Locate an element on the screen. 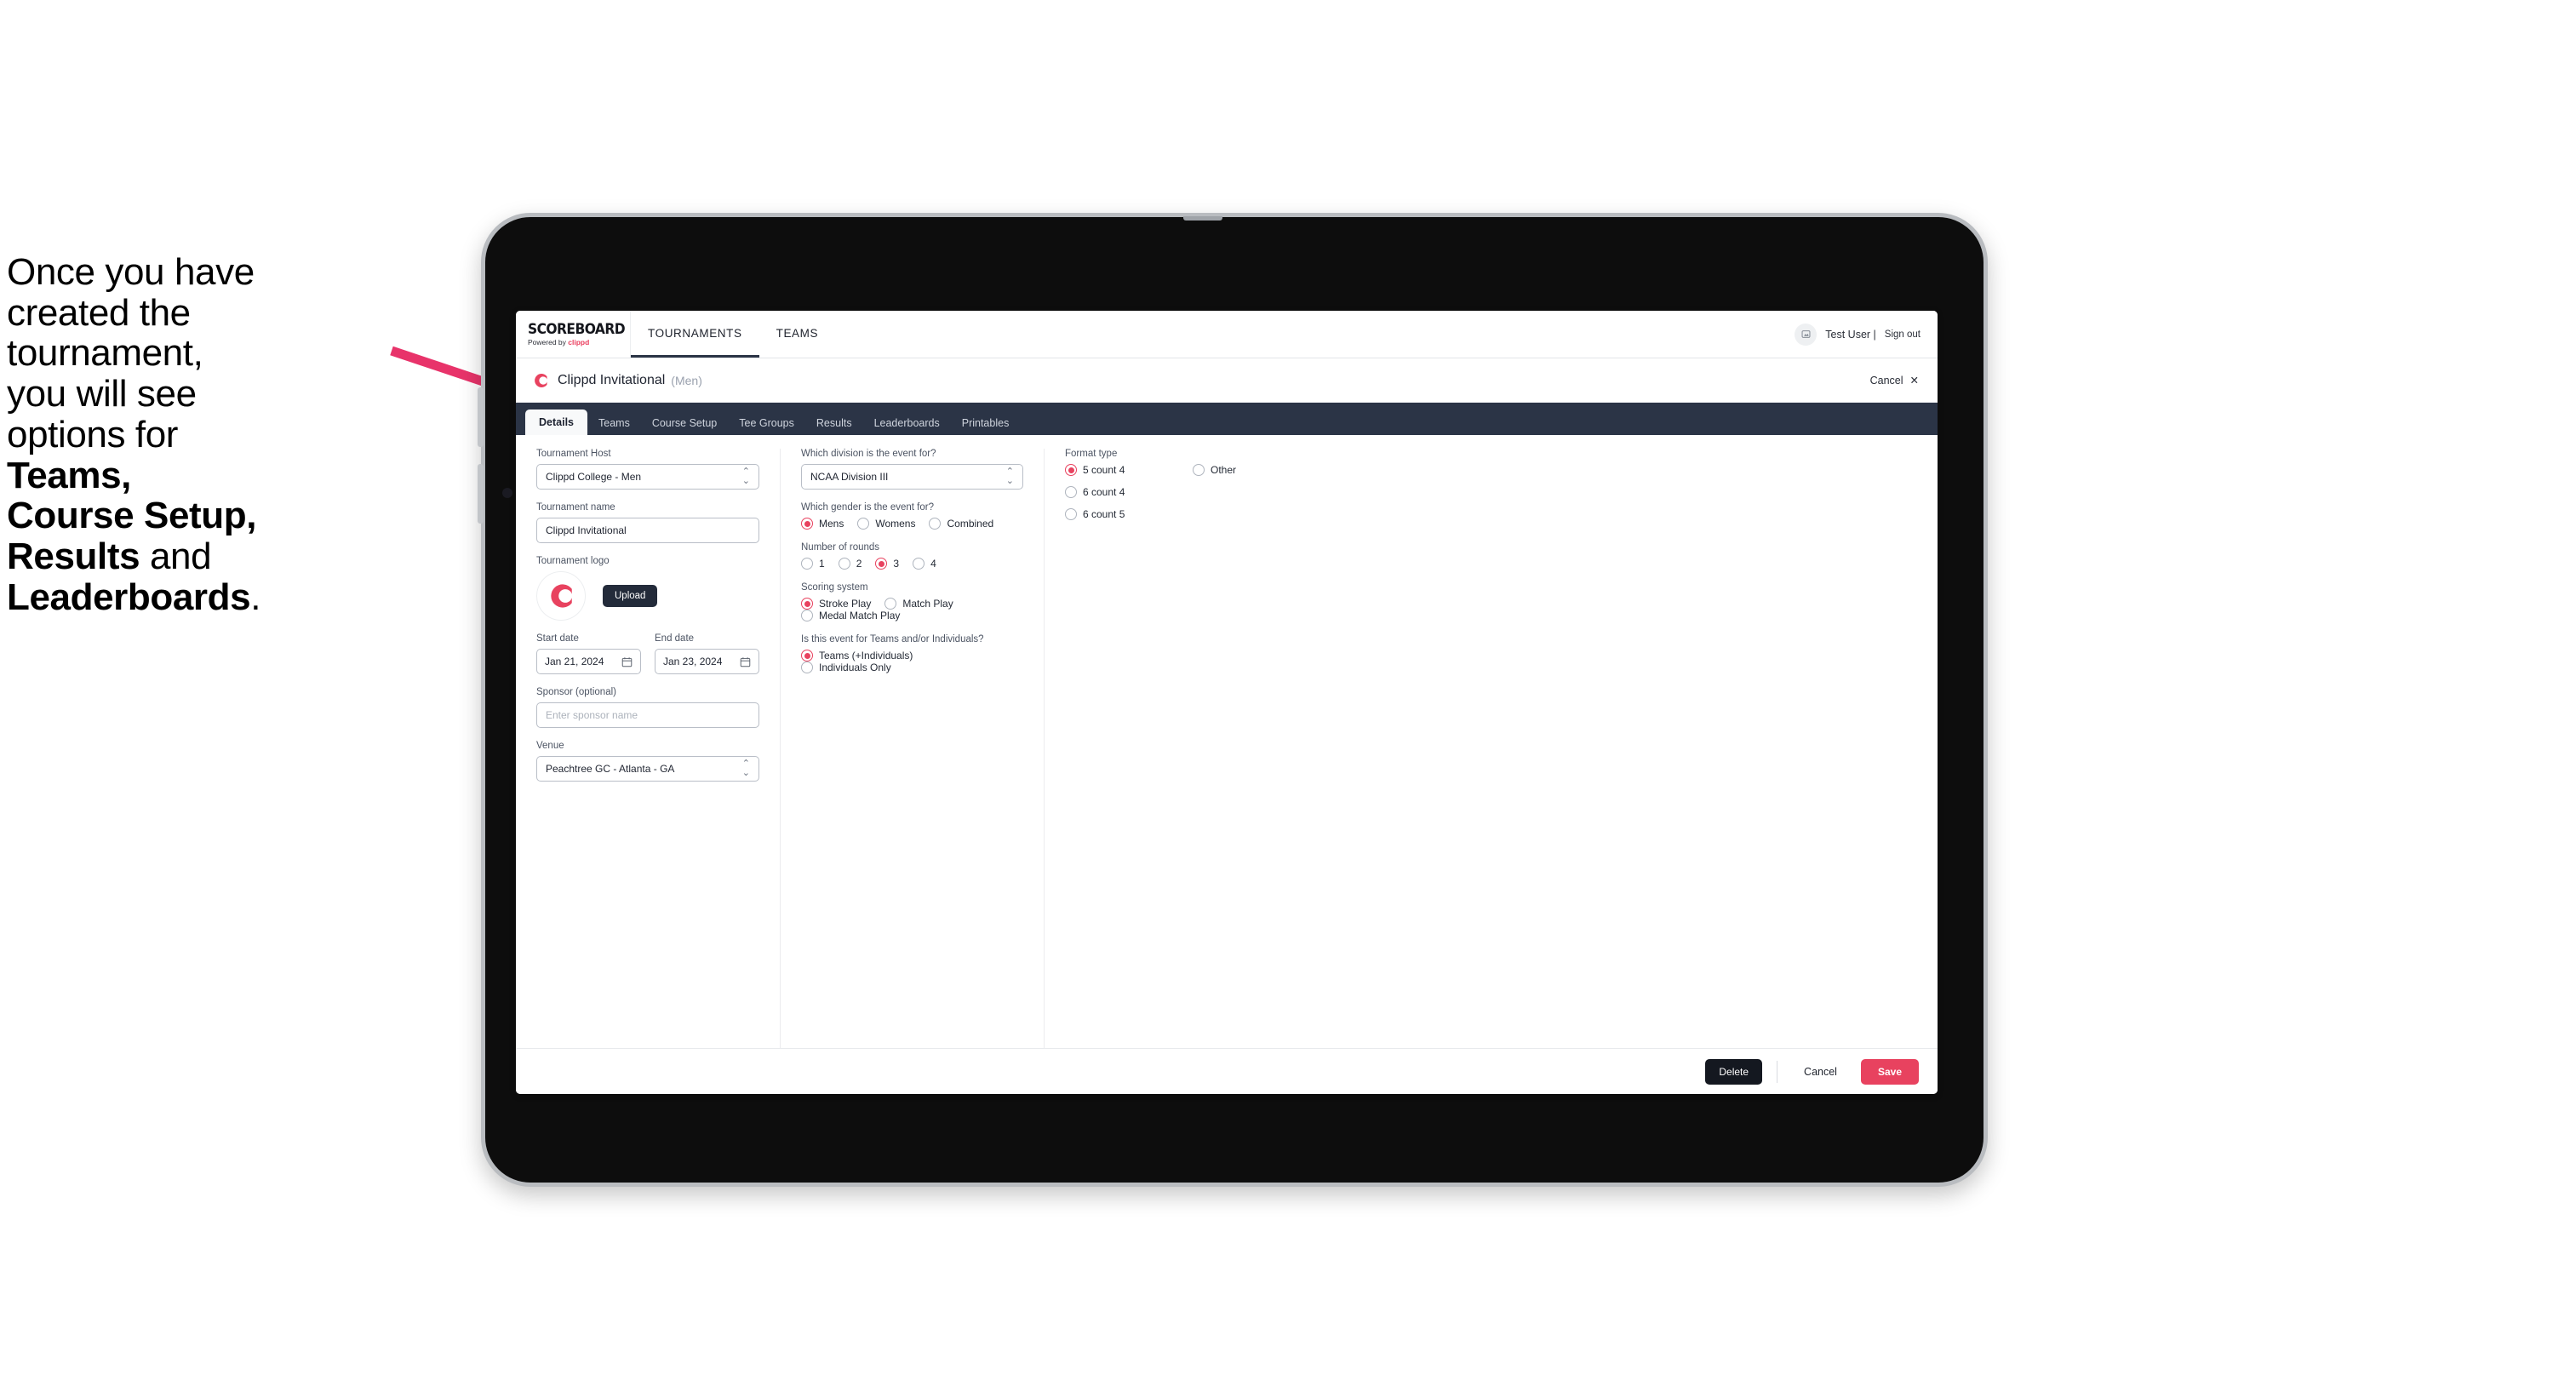 The width and height of the screenshot is (2576, 1386). radio-rounds-3: 3 is located at coordinates (887, 564).